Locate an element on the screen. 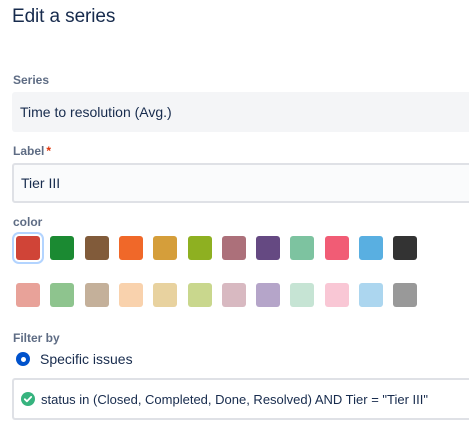 This screenshot has height=421, width=469. filter-by-label: Filter by is located at coordinates (36, 338).